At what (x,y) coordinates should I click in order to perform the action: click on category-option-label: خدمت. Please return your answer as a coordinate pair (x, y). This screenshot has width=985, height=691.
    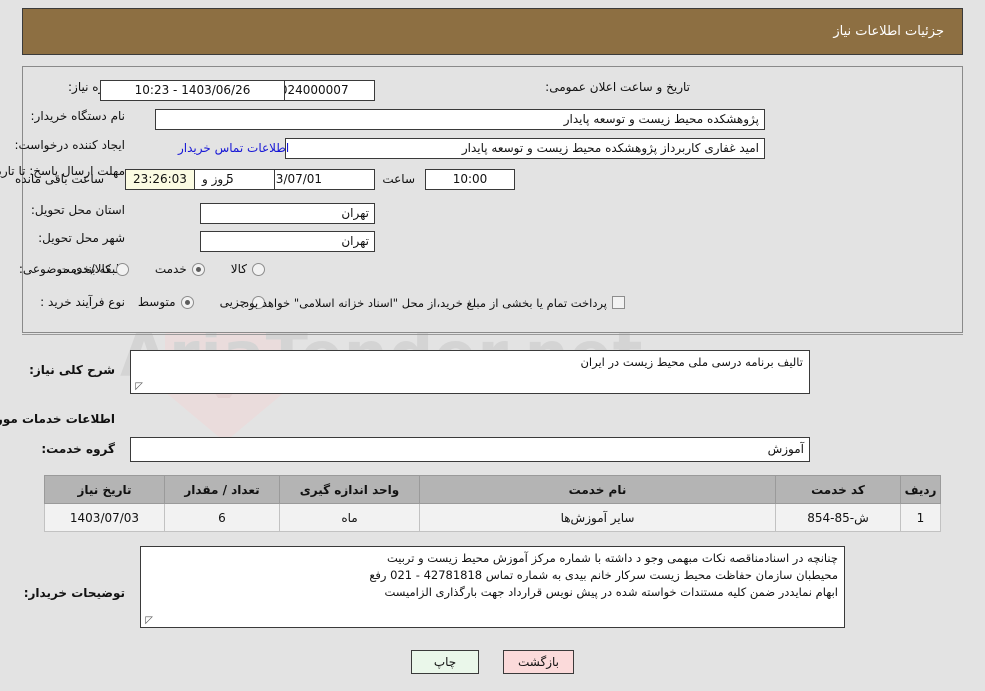
    Looking at the image, I should click on (170, 269).